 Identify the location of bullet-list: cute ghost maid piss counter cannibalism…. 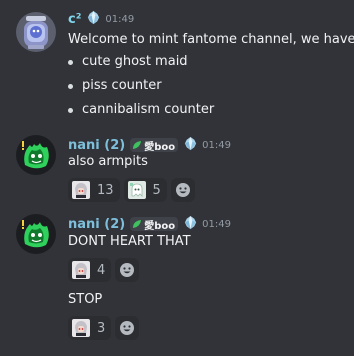
(141, 89).